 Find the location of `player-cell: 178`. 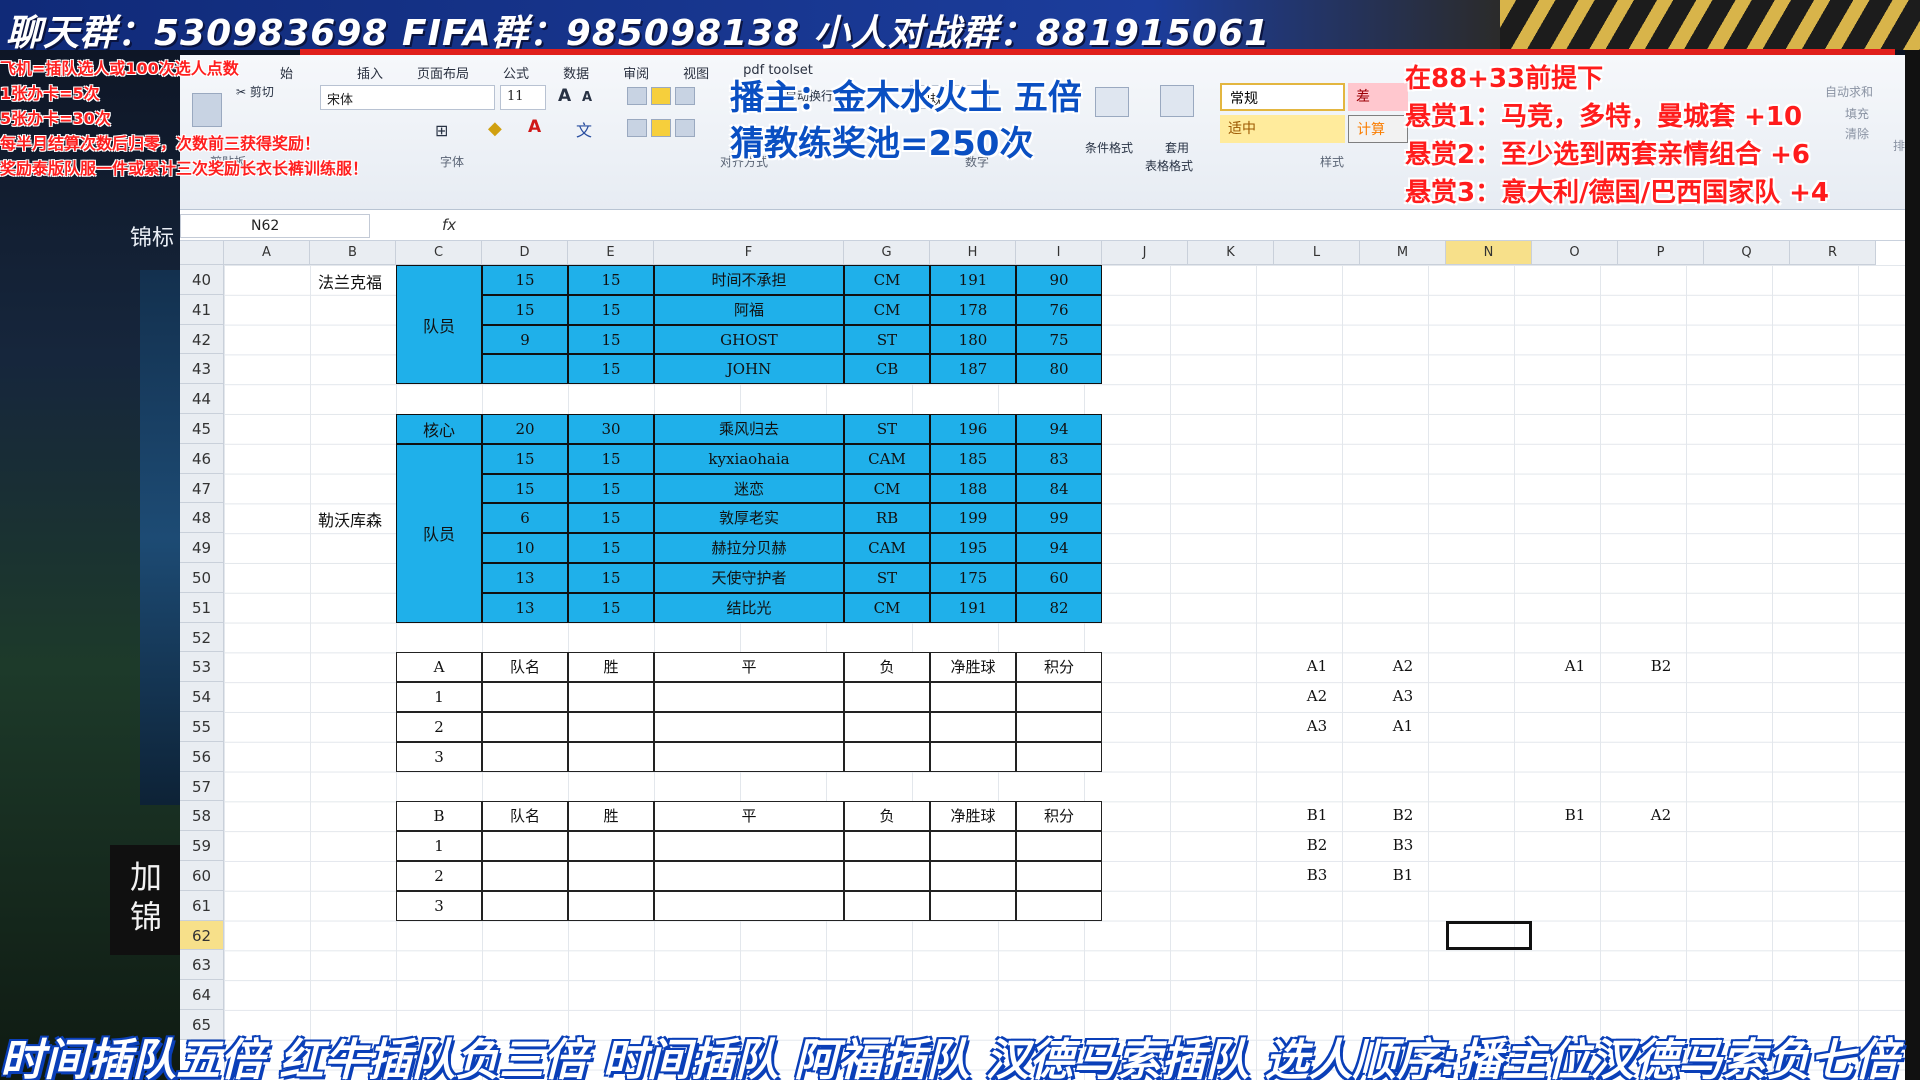

player-cell: 178 is located at coordinates (973, 309).